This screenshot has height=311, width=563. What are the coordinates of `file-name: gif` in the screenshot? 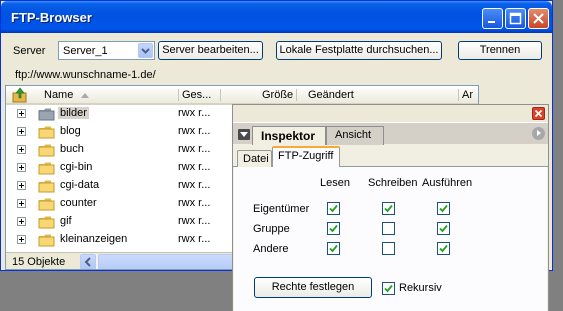 It's located at (66, 221).